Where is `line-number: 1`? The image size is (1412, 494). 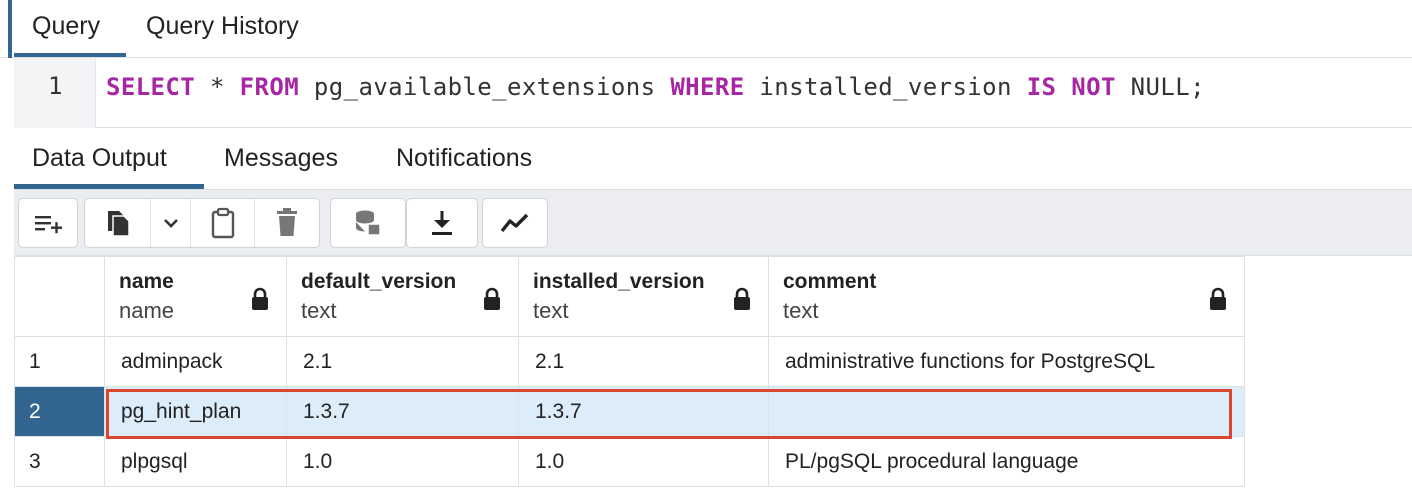 line-number: 1 is located at coordinates (55, 86).